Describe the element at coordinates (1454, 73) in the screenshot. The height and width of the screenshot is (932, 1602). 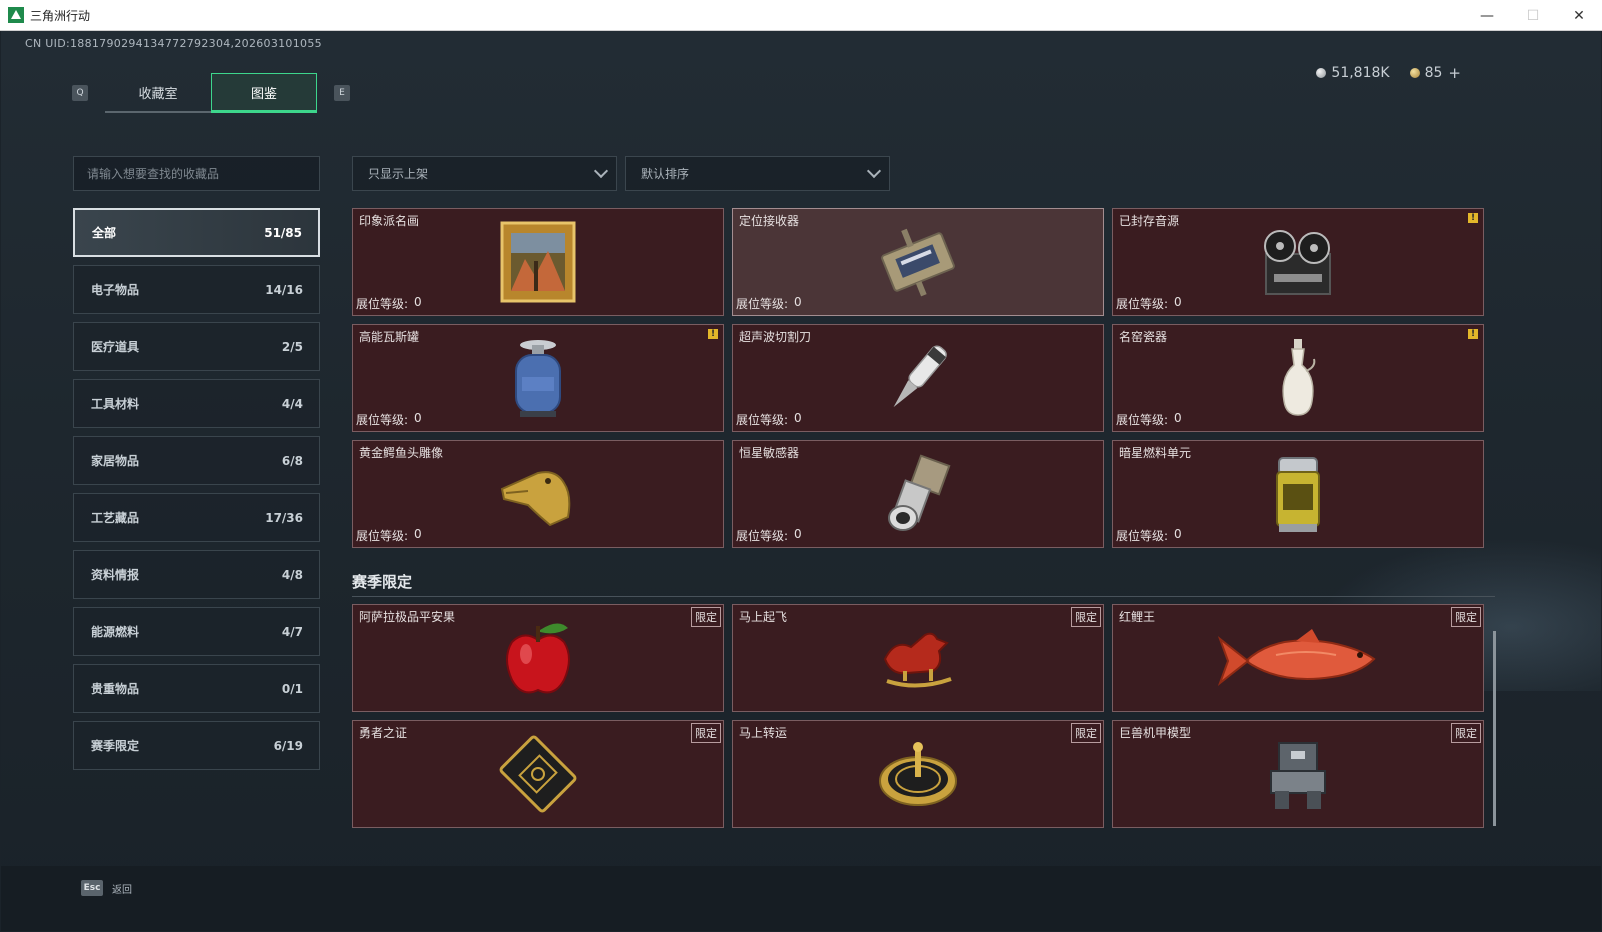
I see `add-currency-button: +` at that location.